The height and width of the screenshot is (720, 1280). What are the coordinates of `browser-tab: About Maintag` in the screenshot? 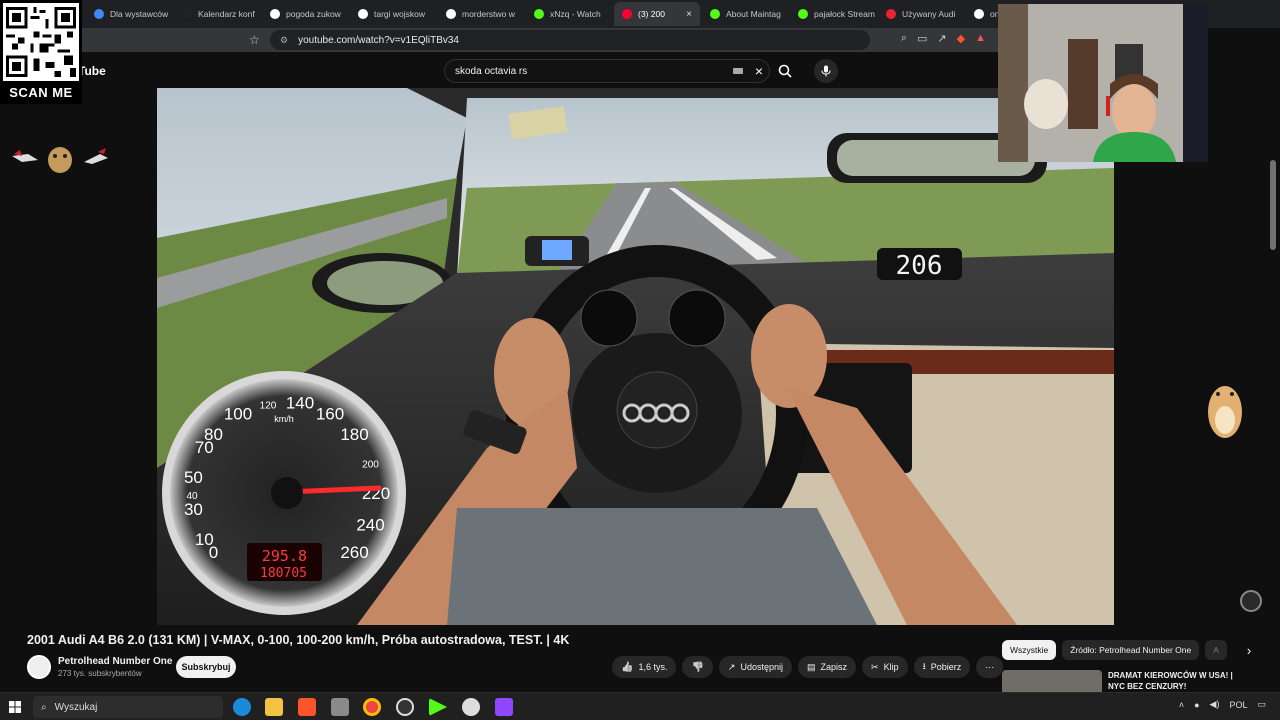 It's located at (745, 14).